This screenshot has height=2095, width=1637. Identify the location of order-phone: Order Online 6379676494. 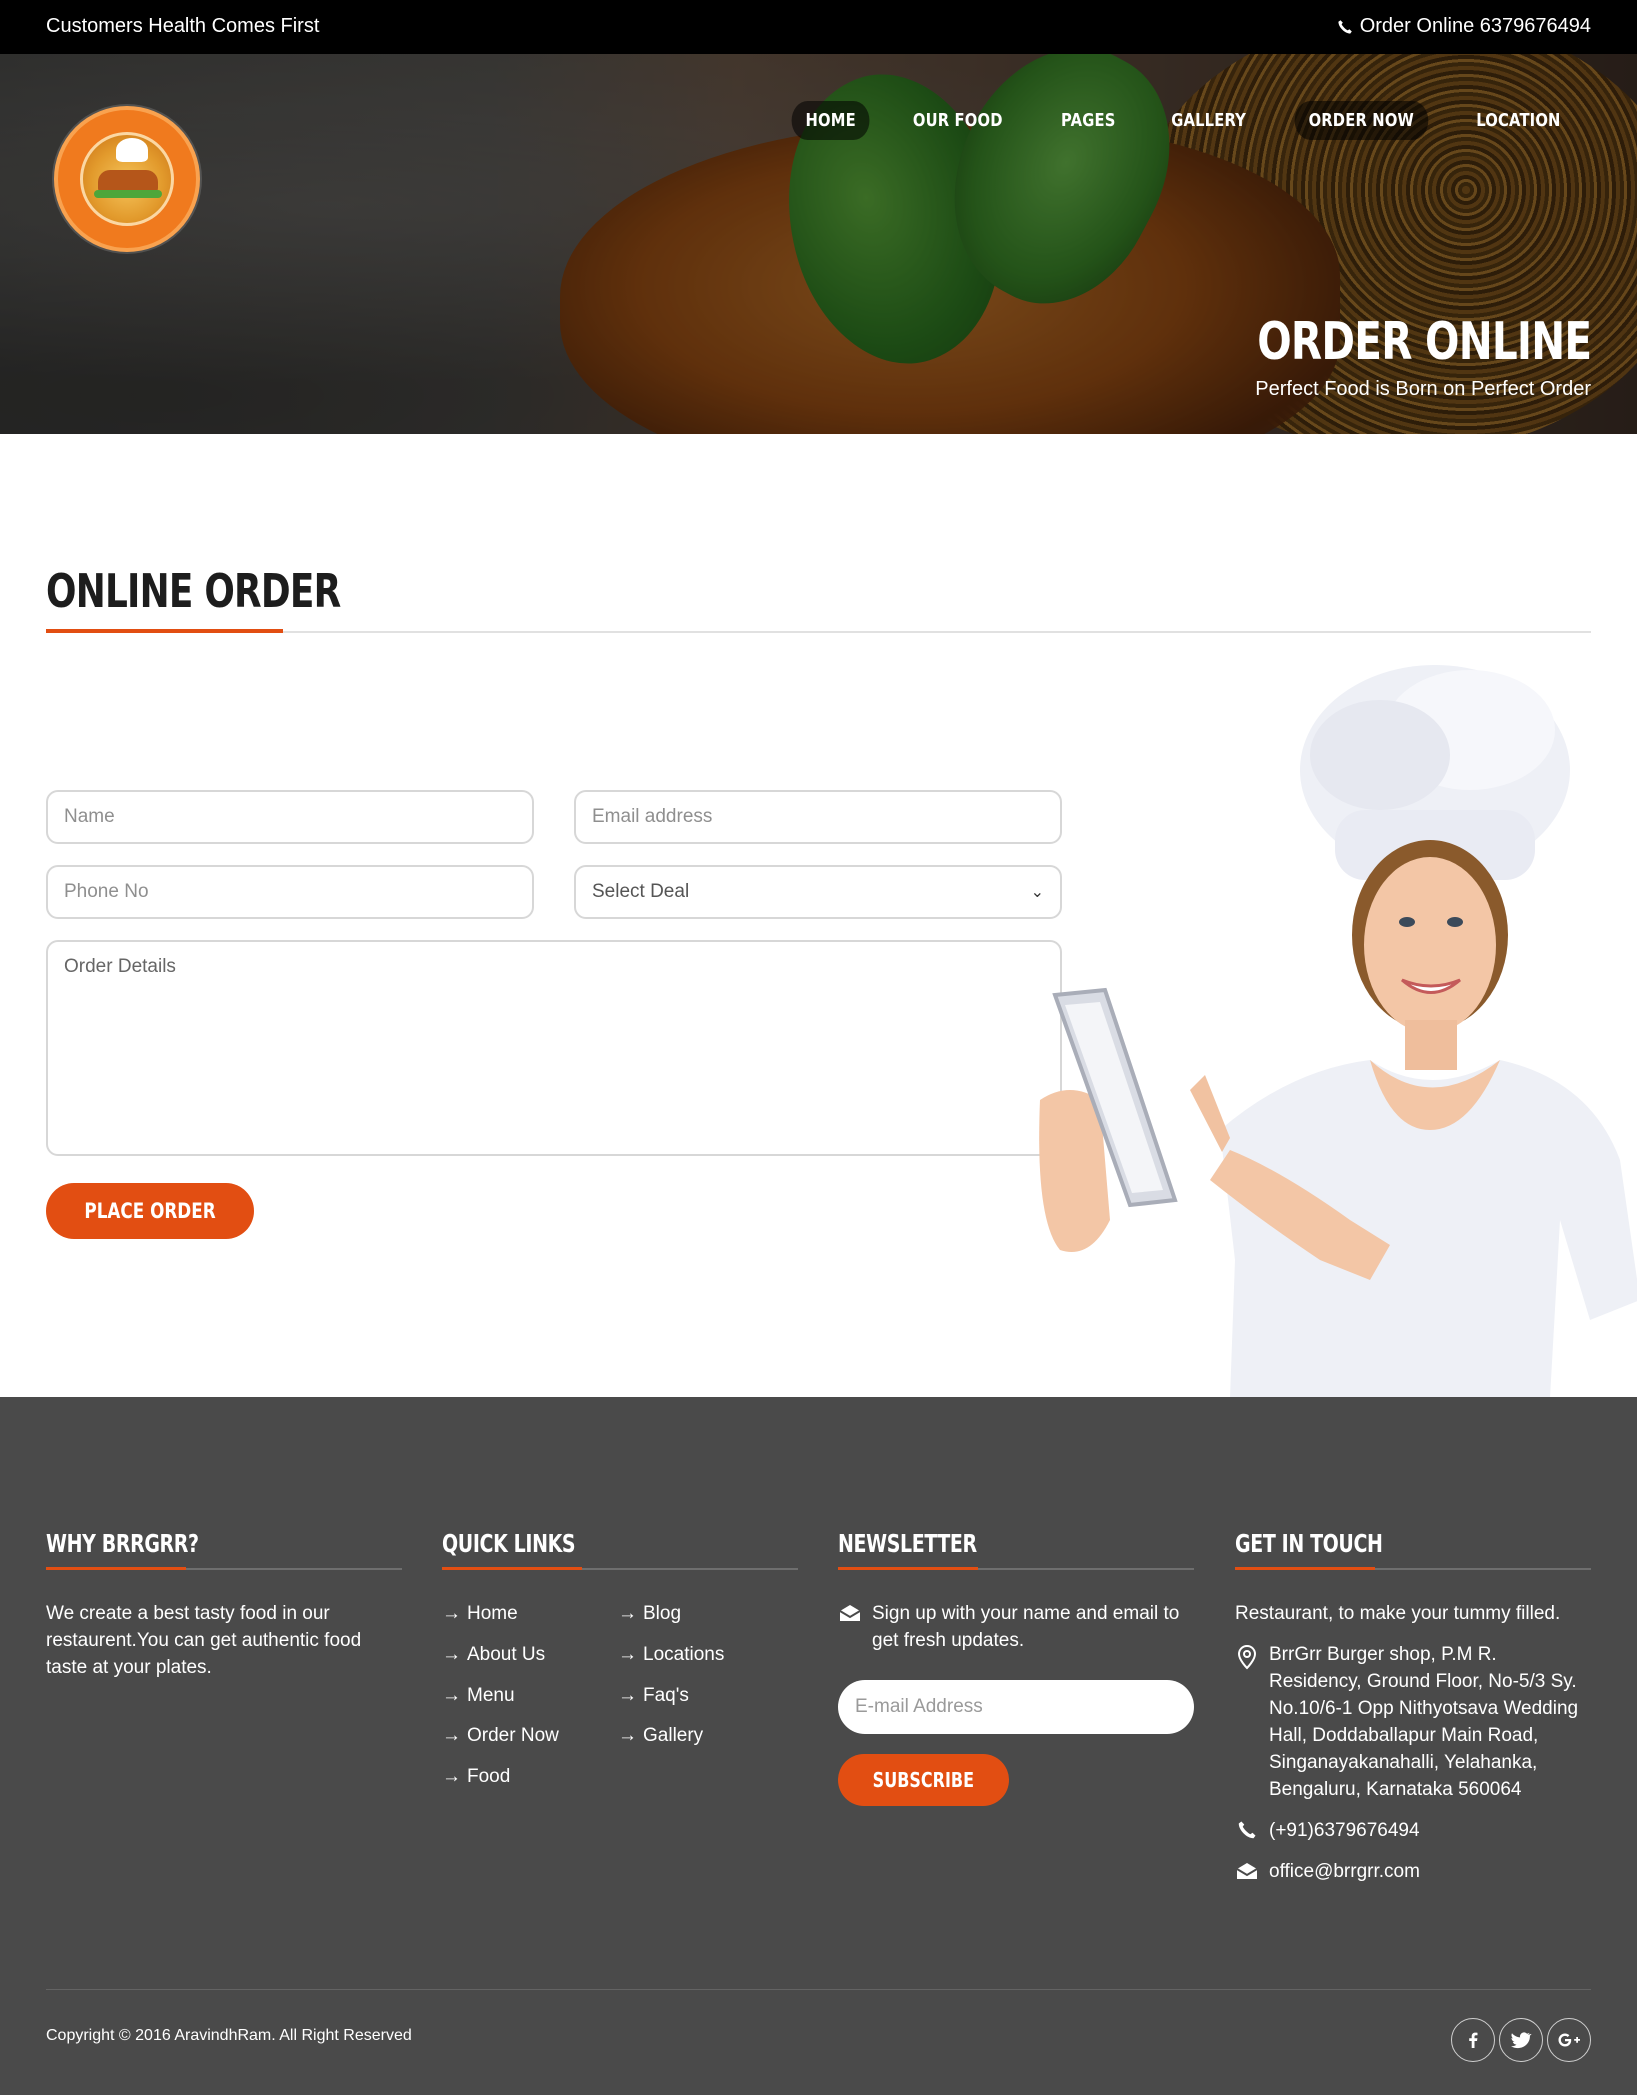
(1464, 26).